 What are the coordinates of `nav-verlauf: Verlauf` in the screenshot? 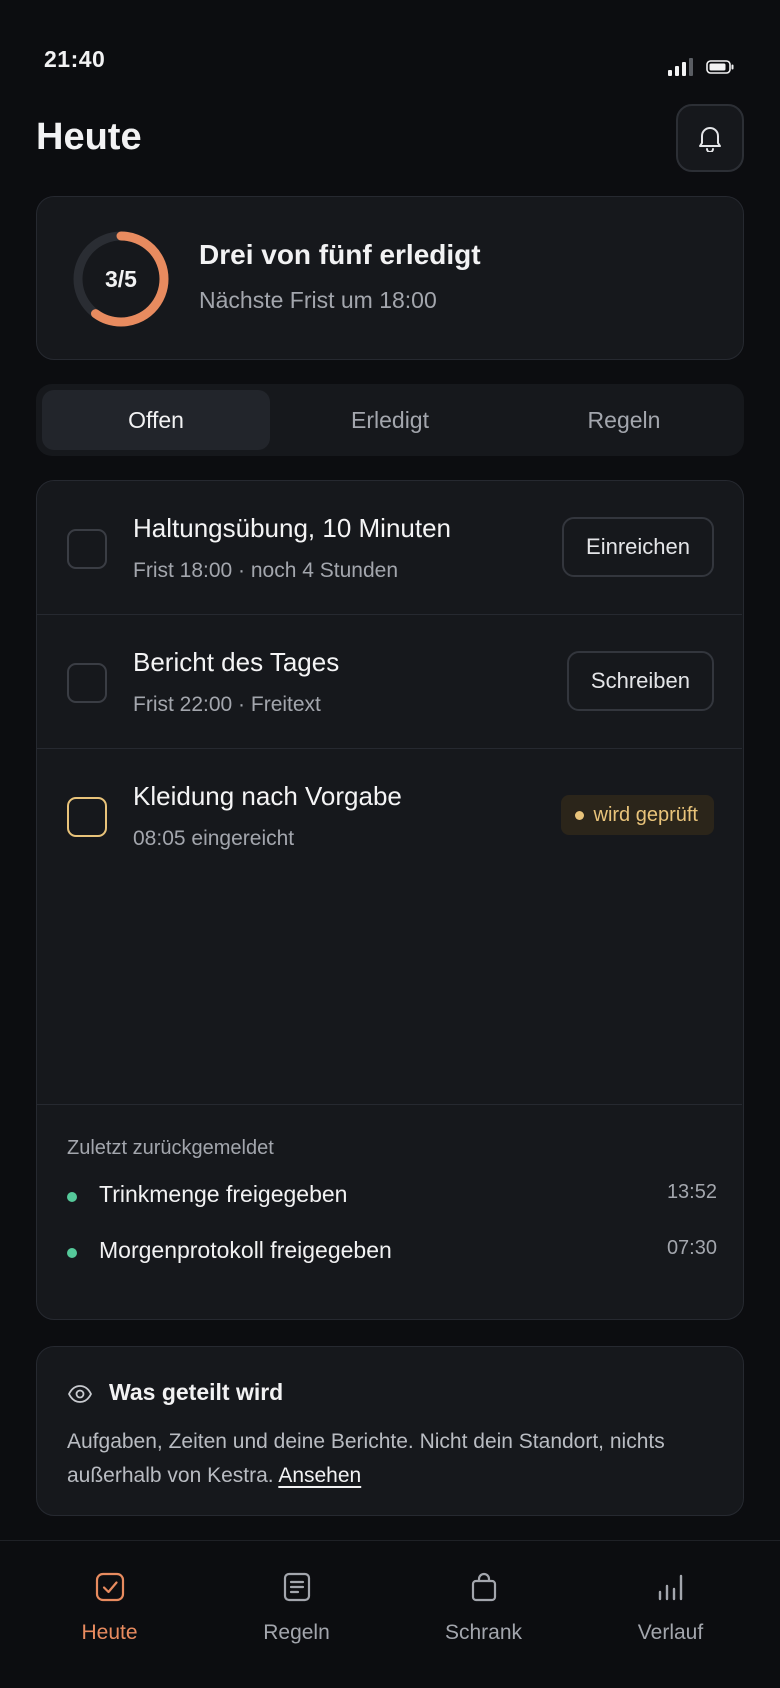 It's located at (670, 1601).